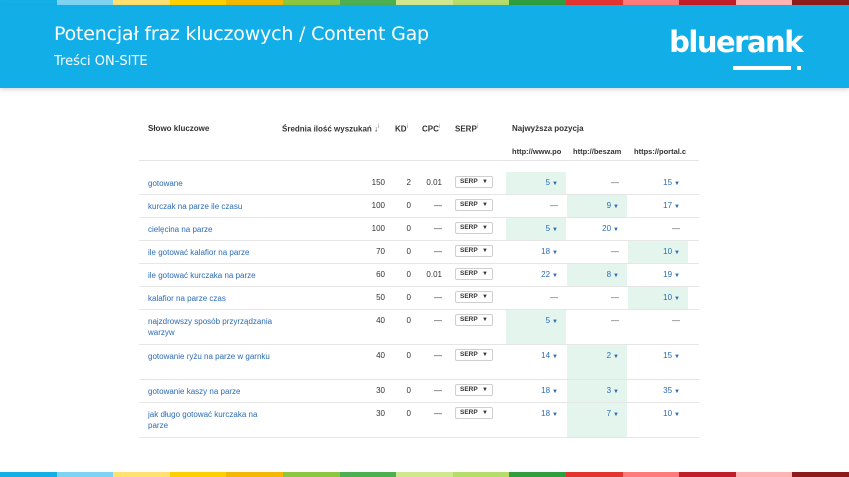 The image size is (849, 477). What do you see at coordinates (213, 356) in the screenshot?
I see `keyword-link: gotowanie ryżu na parze w garnku` at bounding box center [213, 356].